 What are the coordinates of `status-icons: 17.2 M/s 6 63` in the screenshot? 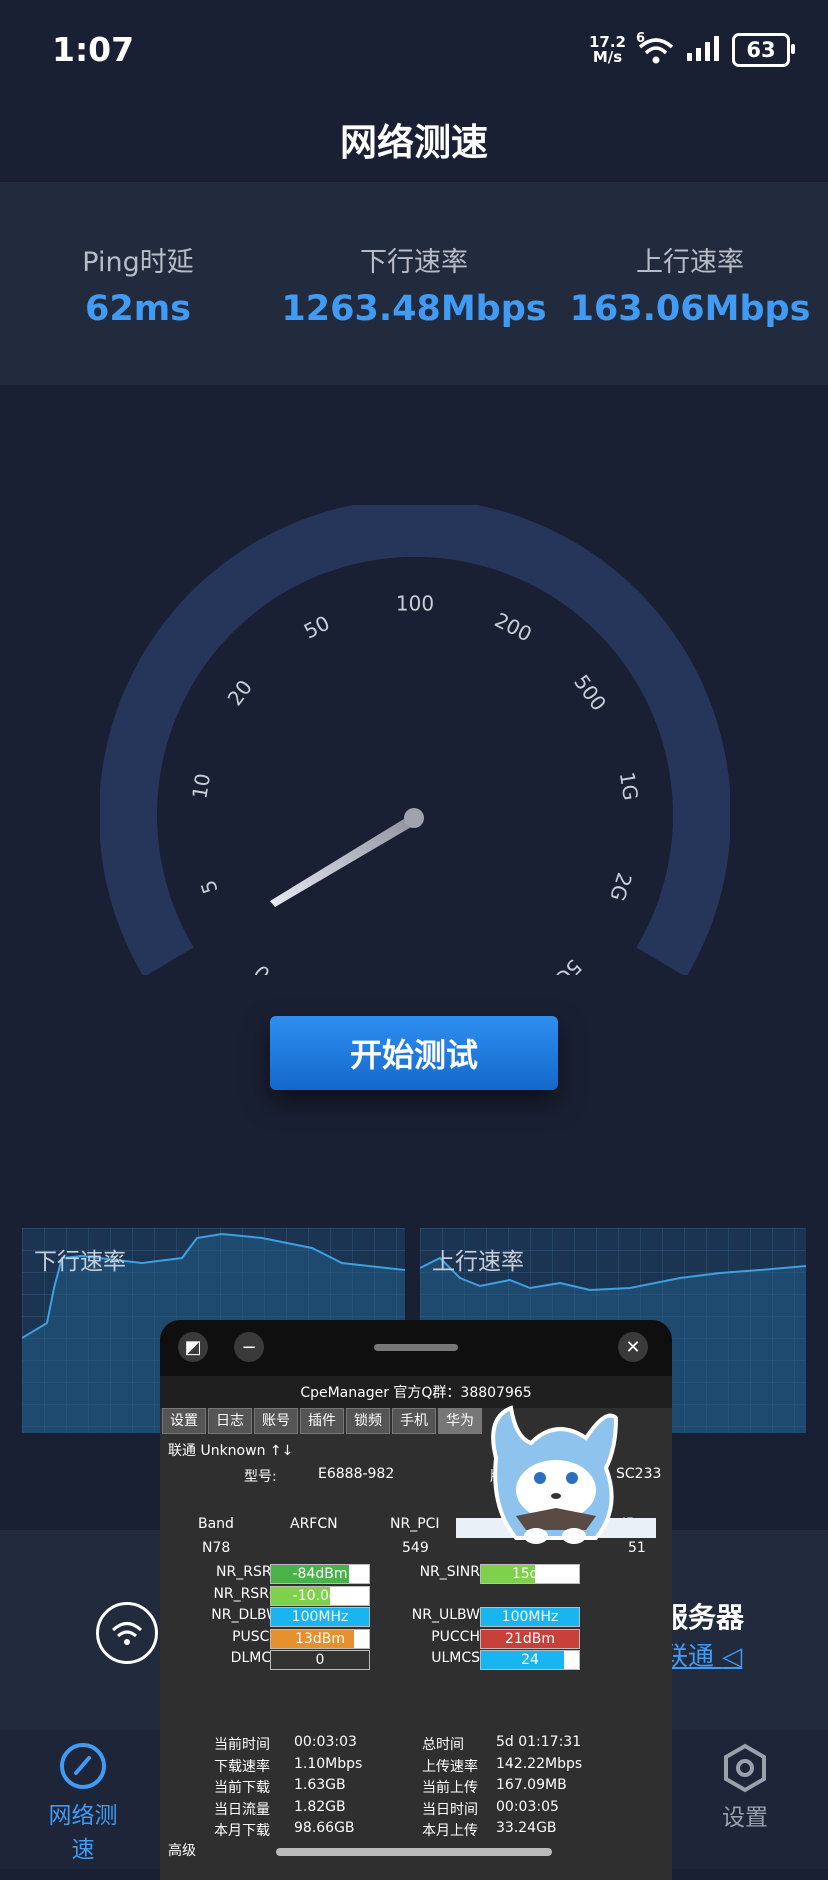 It's located at (692, 49).